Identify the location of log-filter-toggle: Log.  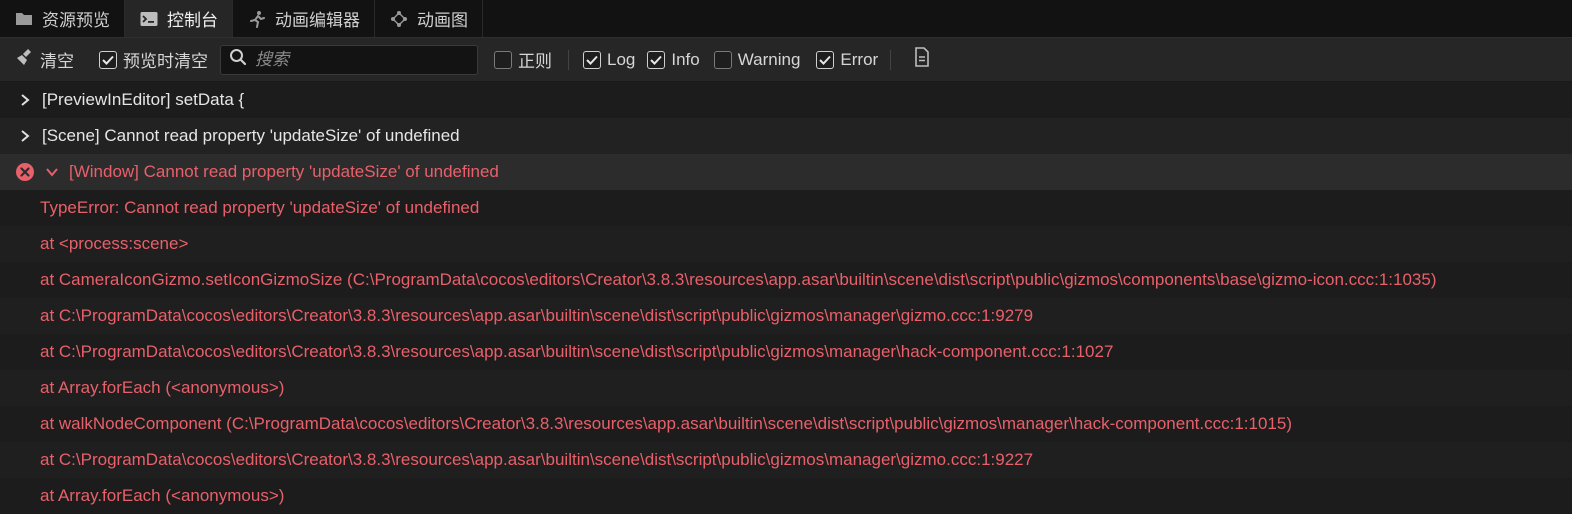
(609, 60).